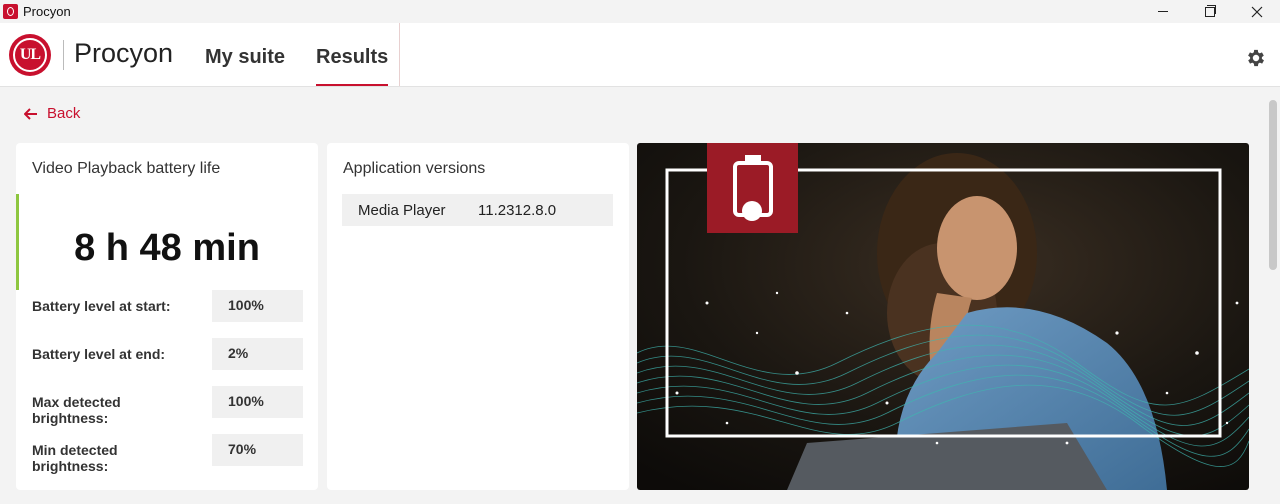 This screenshot has height=504, width=1280. I want to click on gear-icon, so click(1256, 58).